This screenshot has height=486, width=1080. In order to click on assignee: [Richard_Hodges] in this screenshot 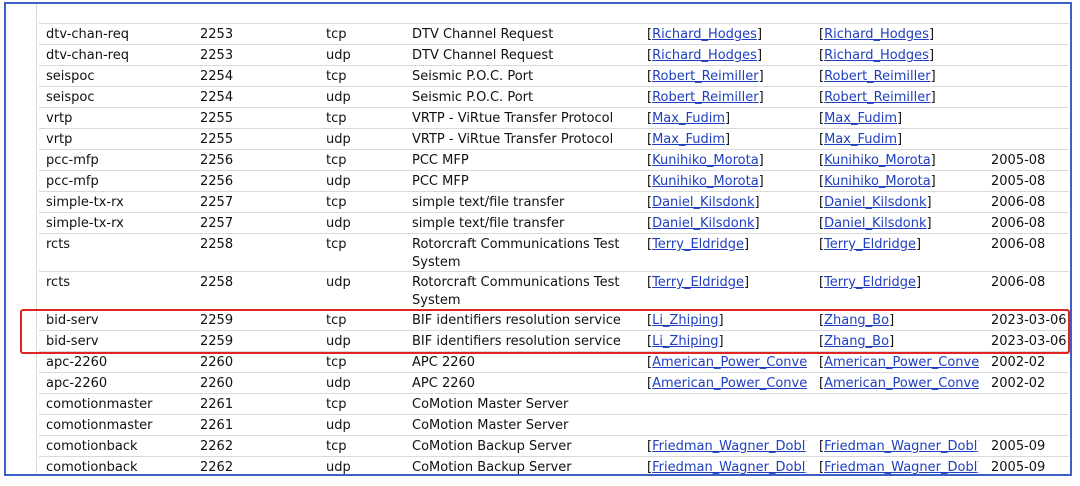, I will do `click(727, 35)`.